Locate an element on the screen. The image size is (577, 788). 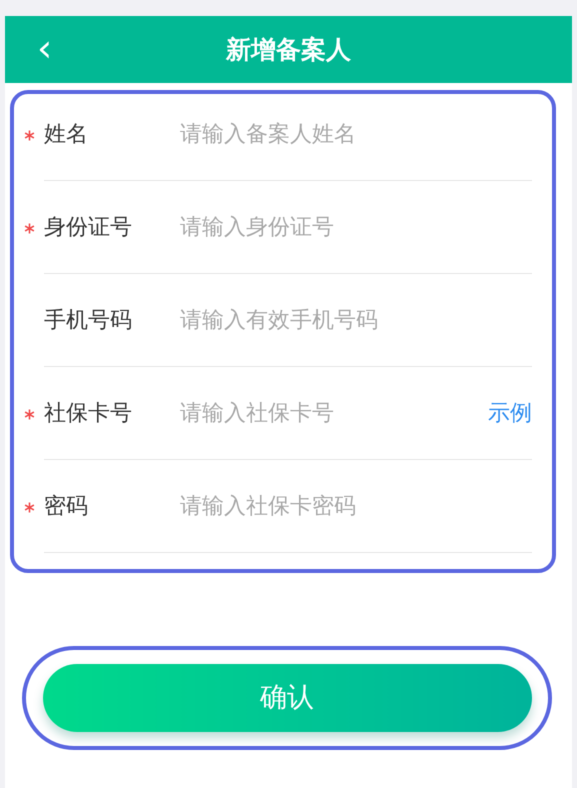
back-button: ‹ is located at coordinates (44, 48).